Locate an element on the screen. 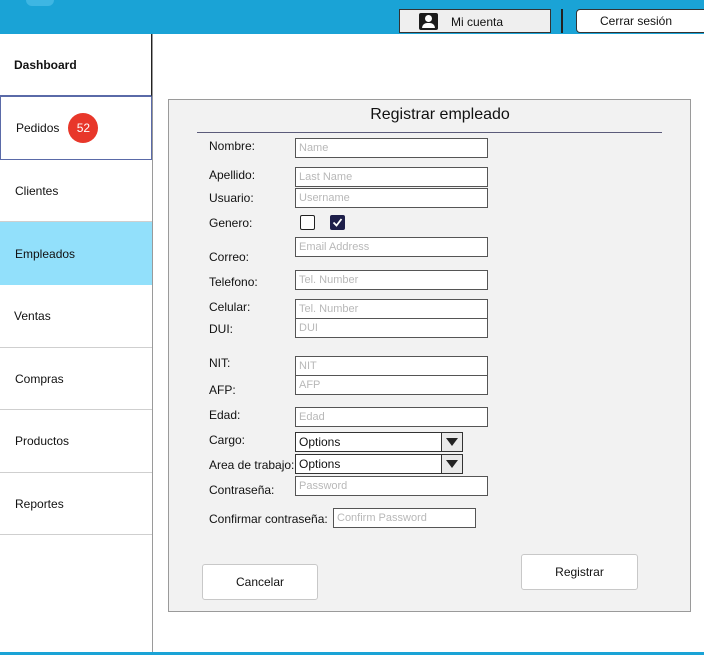 This screenshot has height=655, width=704. dui-input: DUI is located at coordinates (391, 328).